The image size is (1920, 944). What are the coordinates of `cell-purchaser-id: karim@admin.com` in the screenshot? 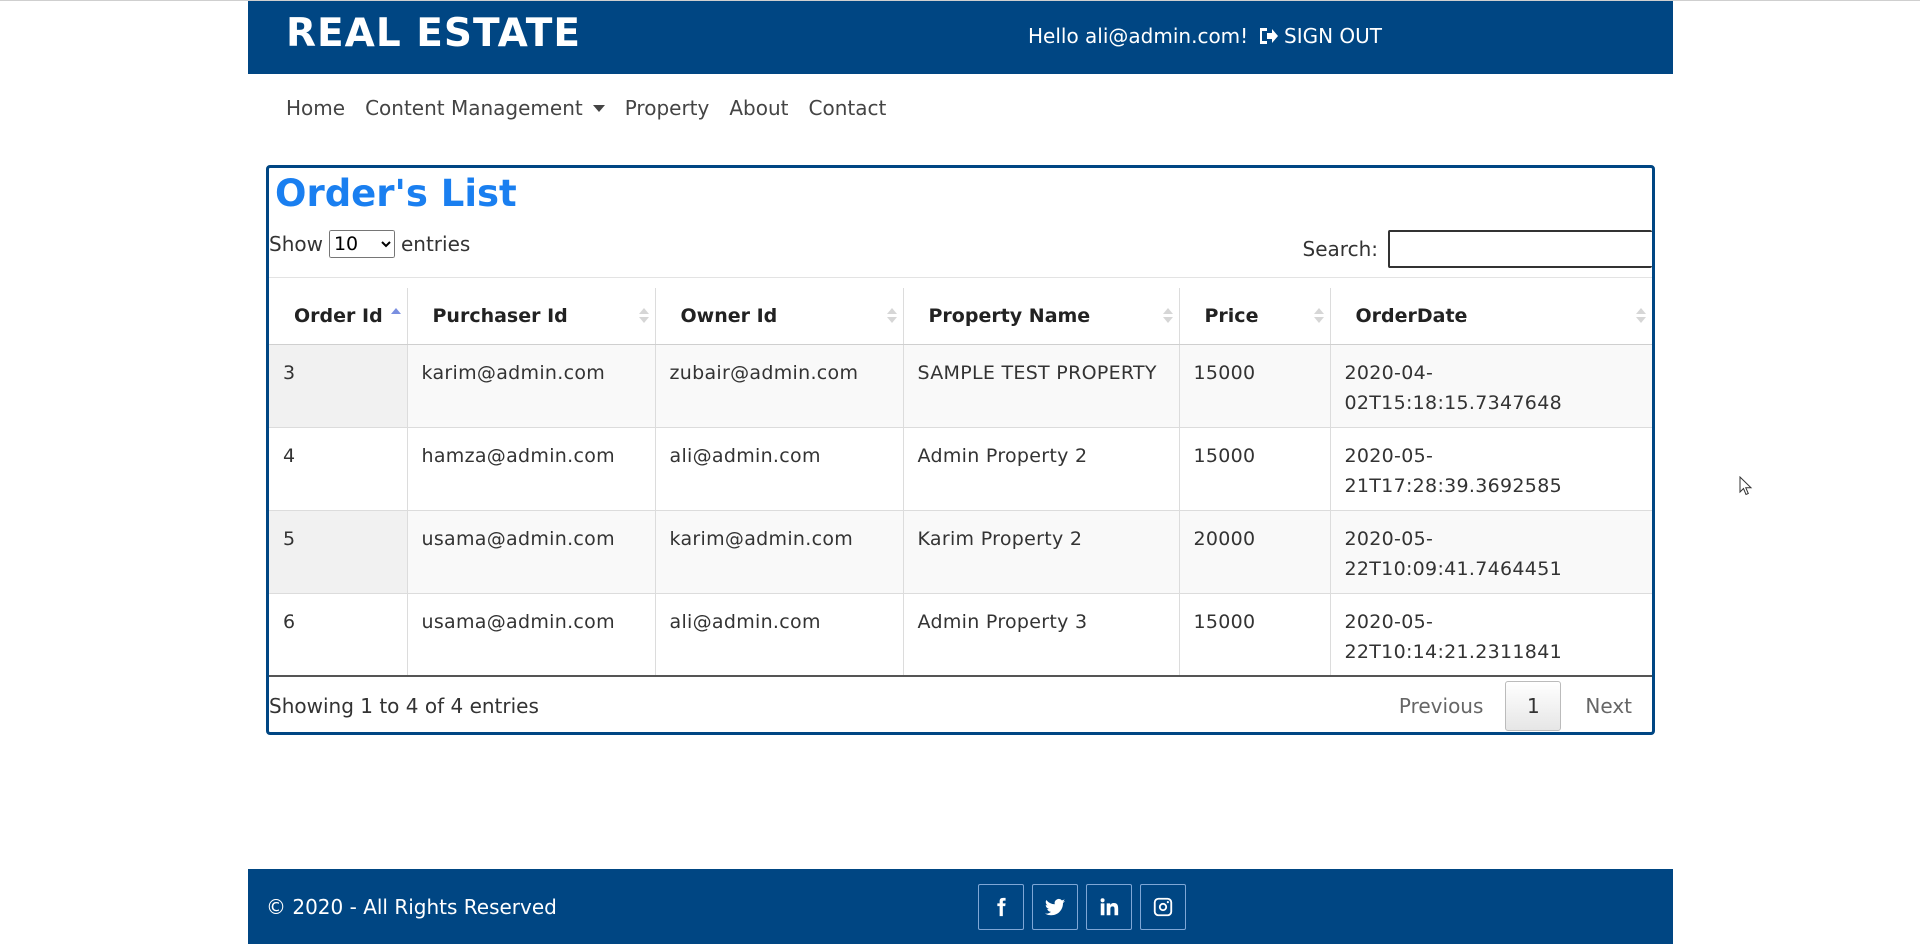 It's located at (531, 385).